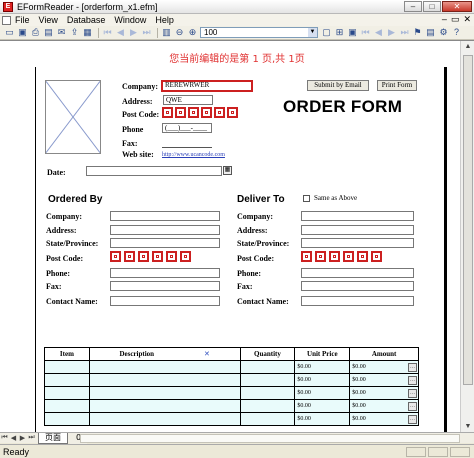  What do you see at coordinates (357, 273) in the screenshot?
I see `deliver-phone-input` at bounding box center [357, 273].